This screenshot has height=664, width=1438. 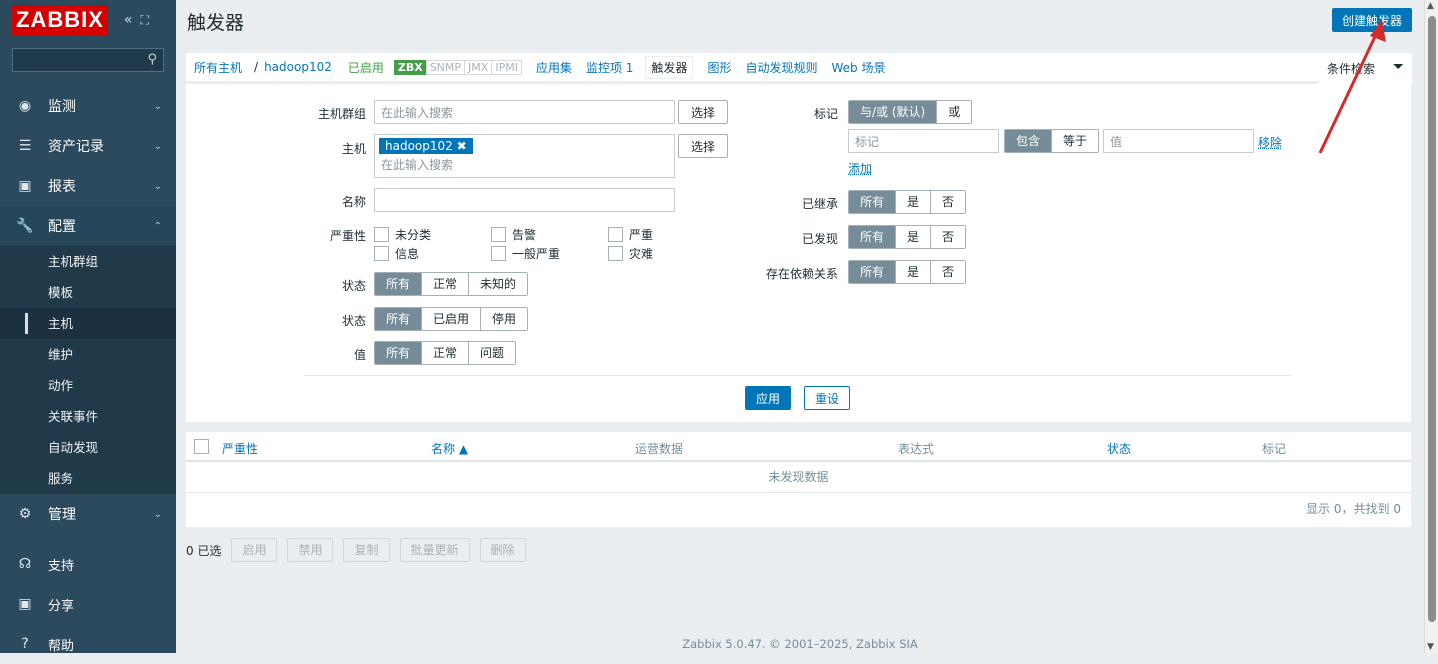 I want to click on mass-update-button: 批量更新, so click(x=434, y=550).